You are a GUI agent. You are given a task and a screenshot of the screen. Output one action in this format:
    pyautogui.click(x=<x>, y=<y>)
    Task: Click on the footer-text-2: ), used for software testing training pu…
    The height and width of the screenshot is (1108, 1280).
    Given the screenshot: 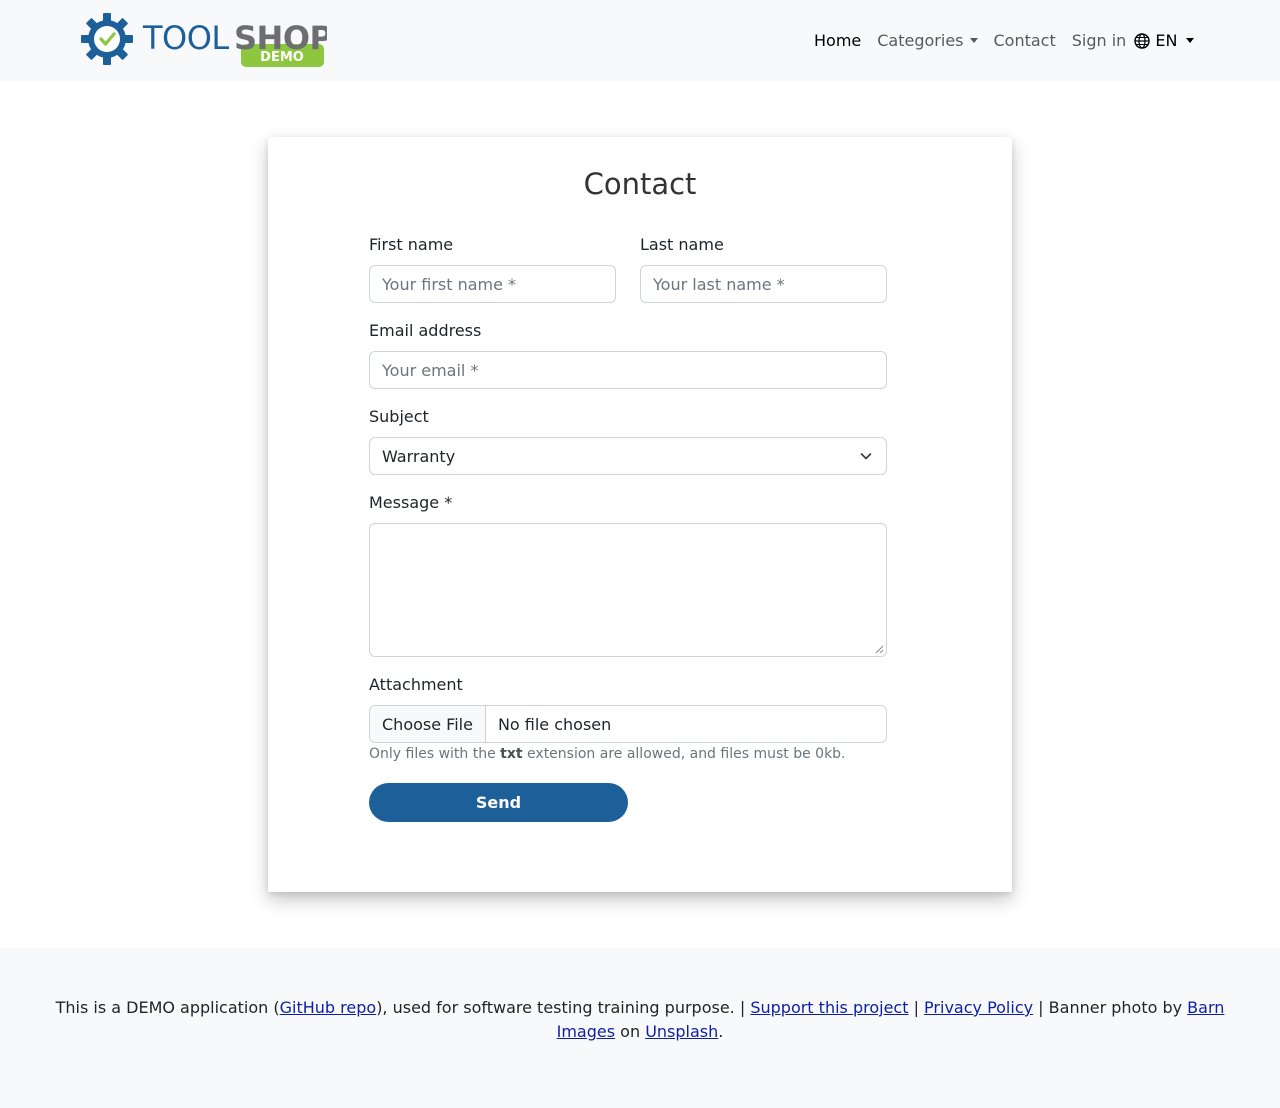 What is the action you would take?
    pyautogui.click(x=563, y=1007)
    